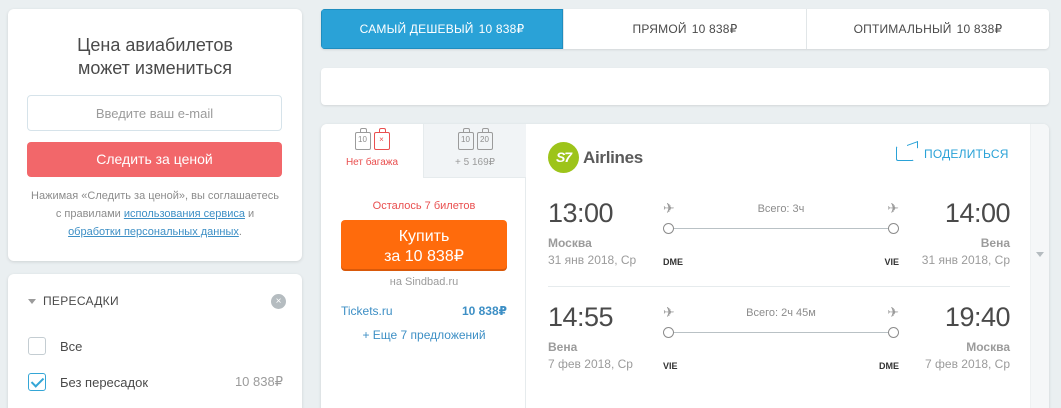 This screenshot has width=1061, height=408. Describe the element at coordinates (891, 262) in the screenshot. I see `destination-iata: VIE` at that location.